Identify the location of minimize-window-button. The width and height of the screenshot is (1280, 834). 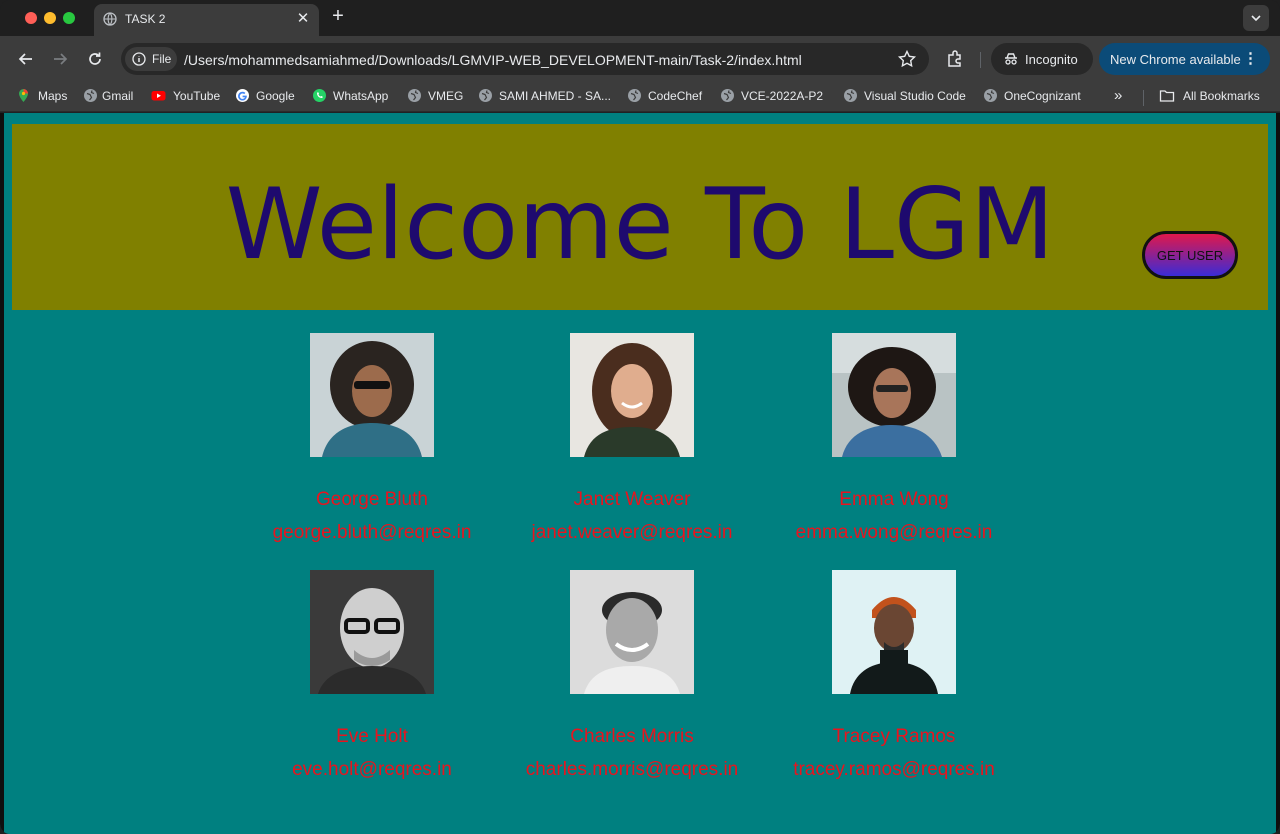
(50, 18).